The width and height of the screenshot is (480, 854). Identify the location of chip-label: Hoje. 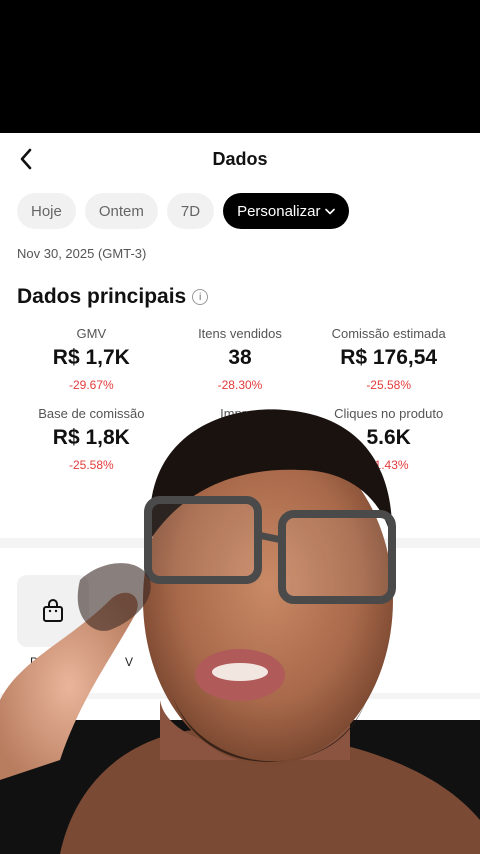
(46, 211).